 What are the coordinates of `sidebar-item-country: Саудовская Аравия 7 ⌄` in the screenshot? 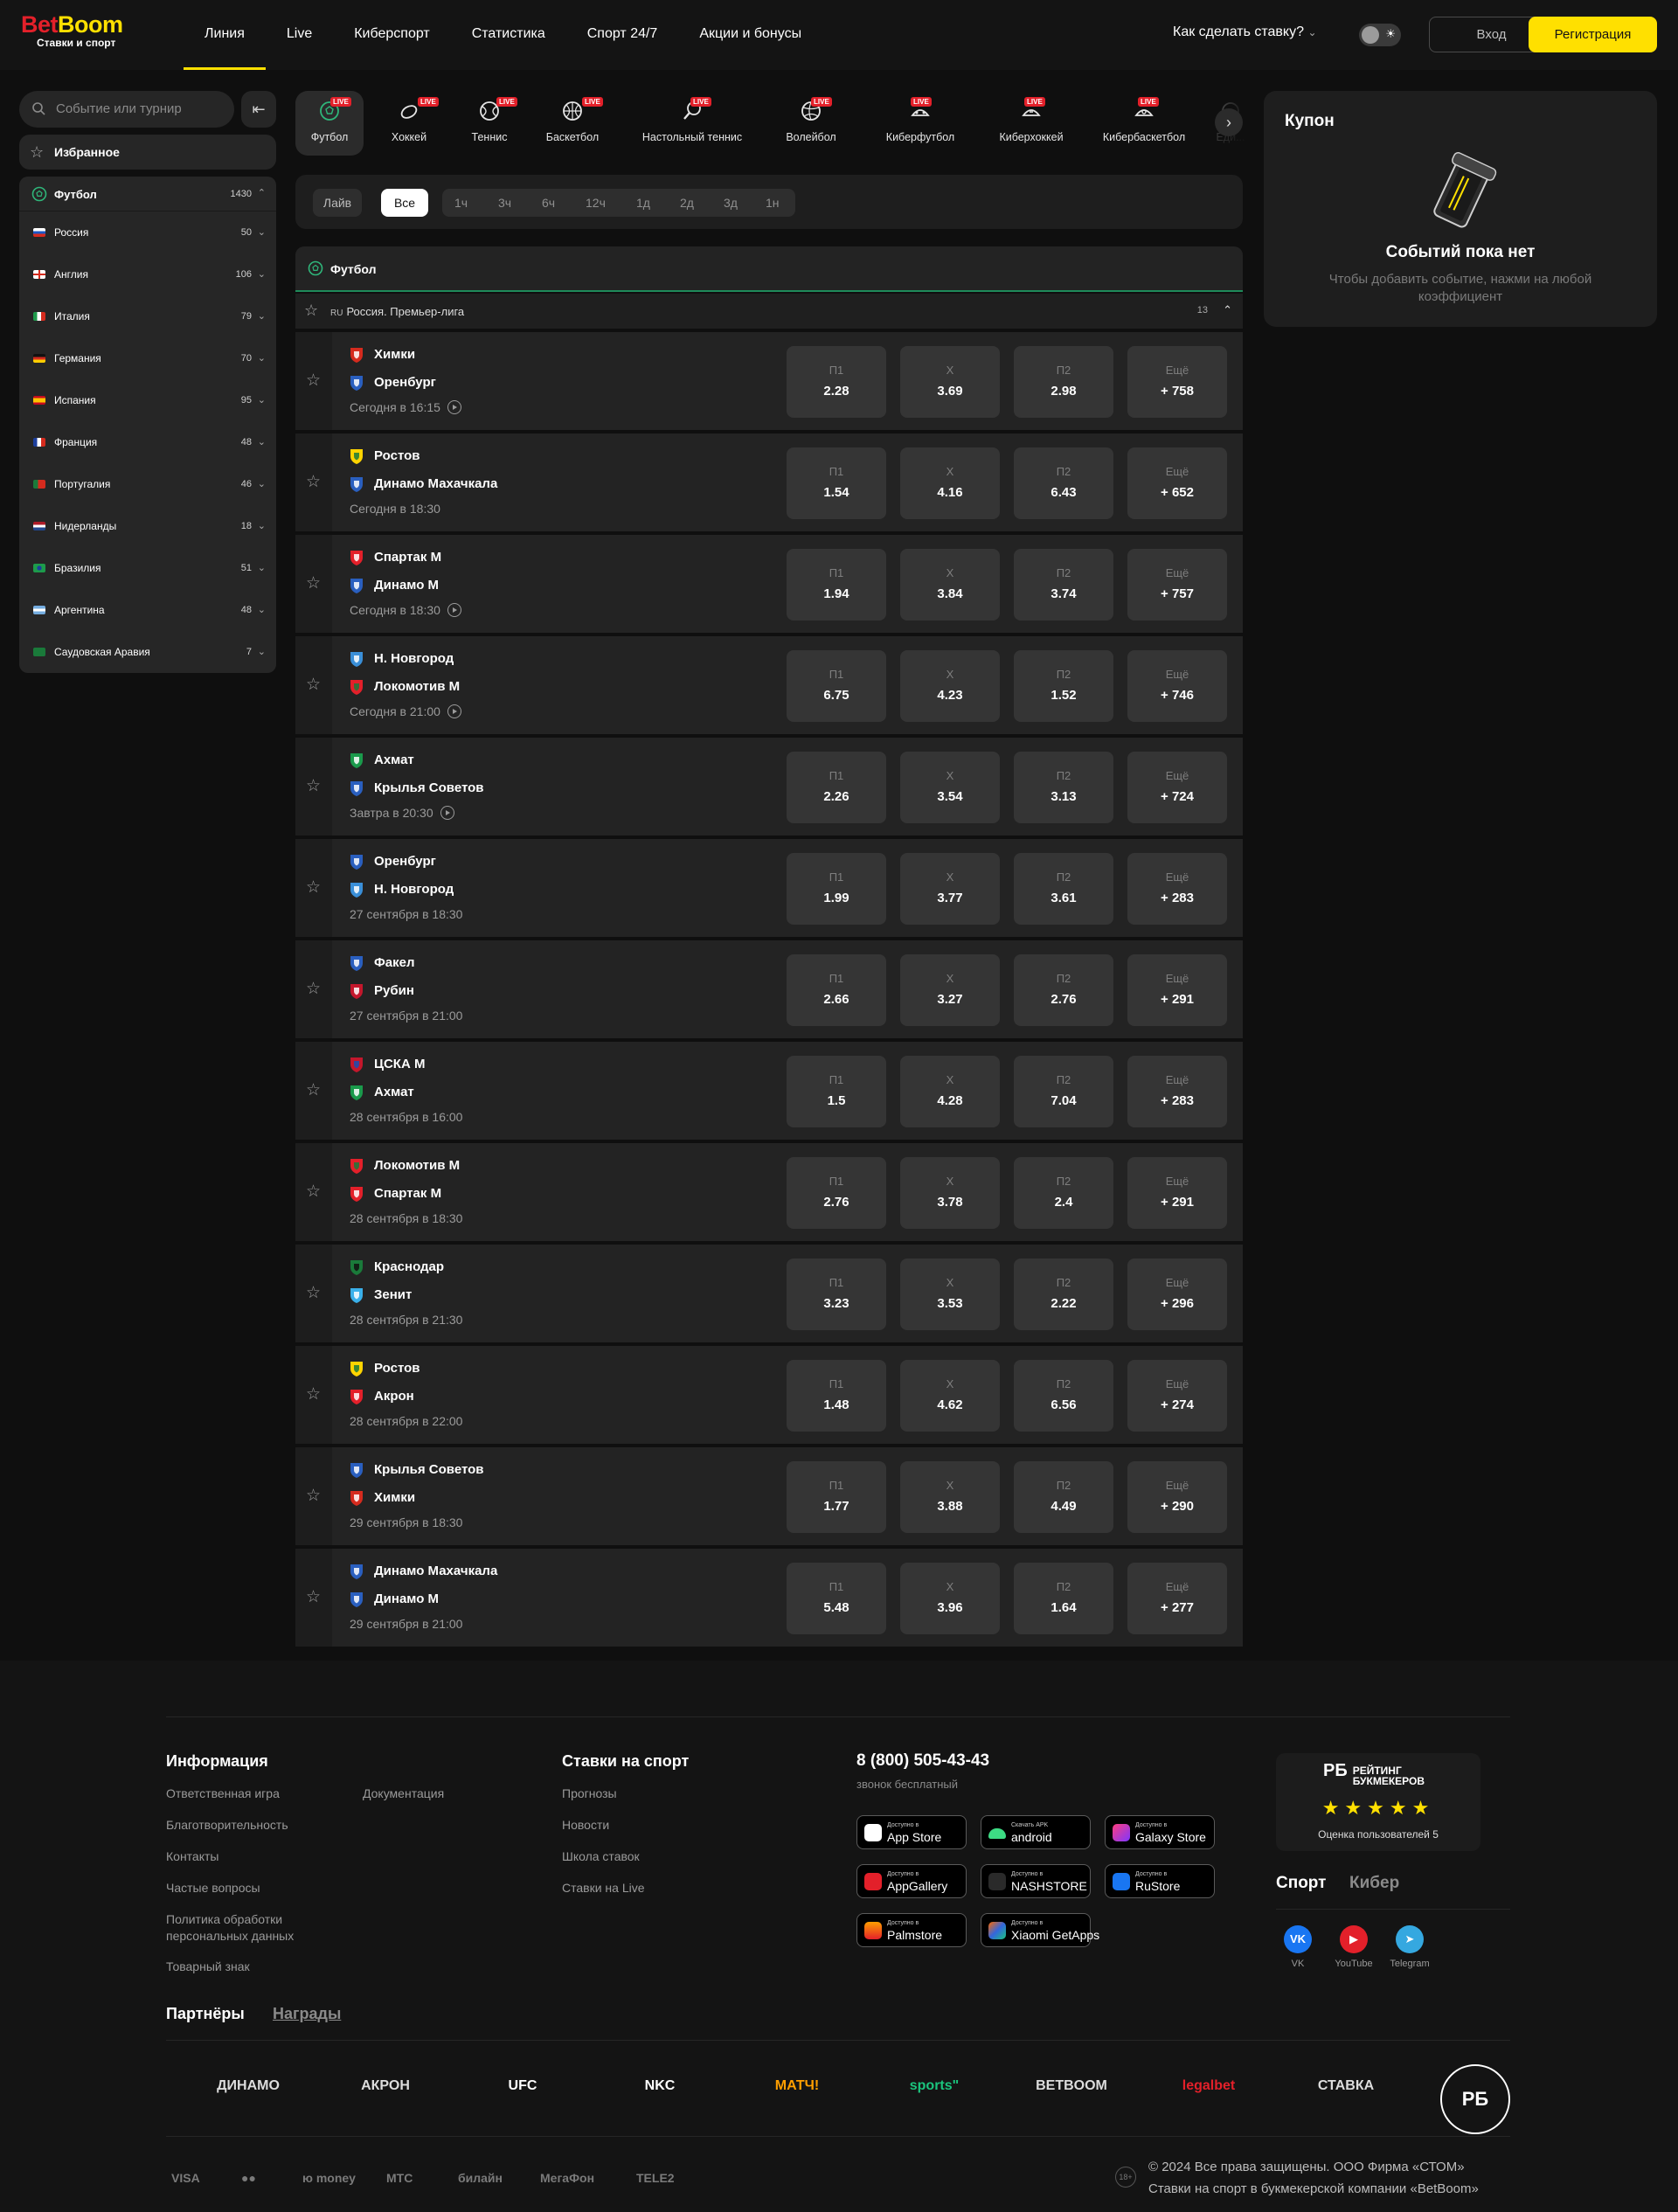 It's located at (147, 652).